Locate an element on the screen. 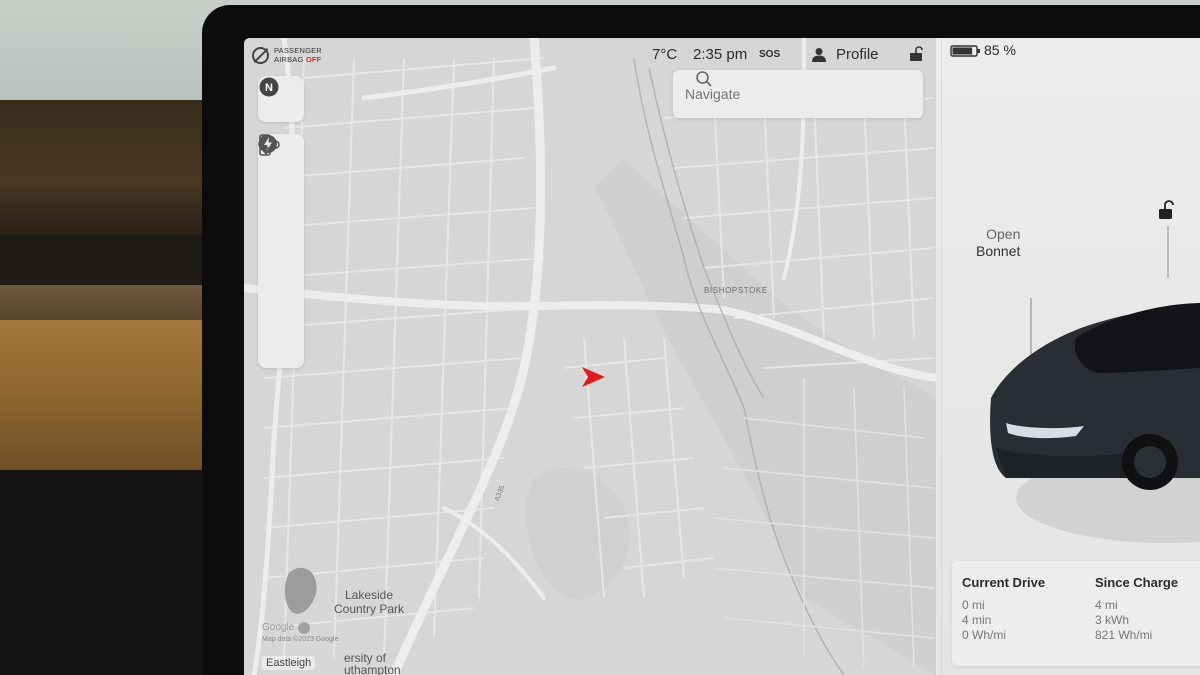 The height and width of the screenshot is (675, 1200). compass-button: N is located at coordinates (281, 99).